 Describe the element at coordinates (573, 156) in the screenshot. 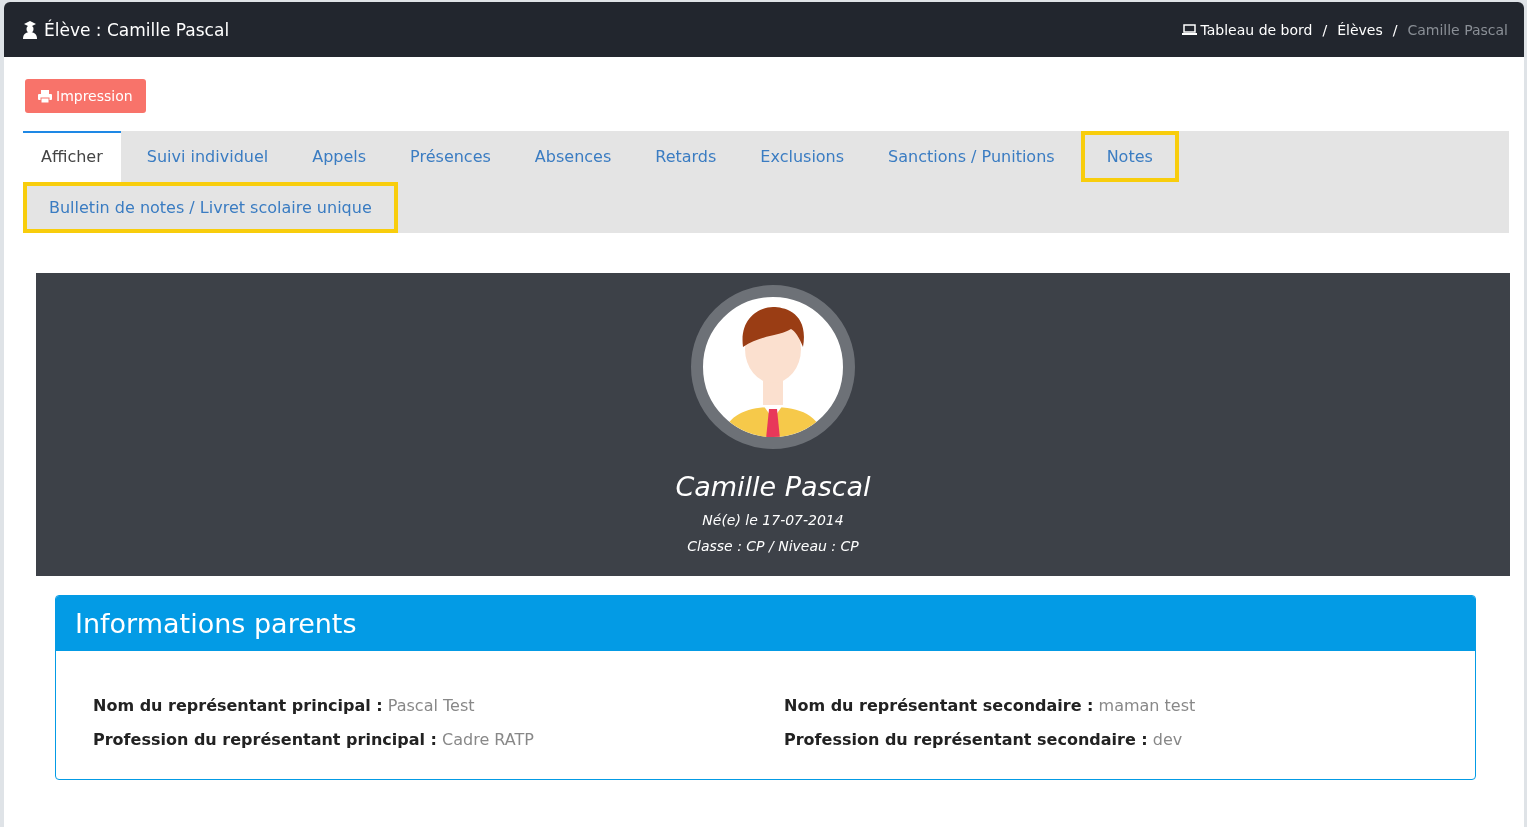

I see `tab: Absences` at that location.